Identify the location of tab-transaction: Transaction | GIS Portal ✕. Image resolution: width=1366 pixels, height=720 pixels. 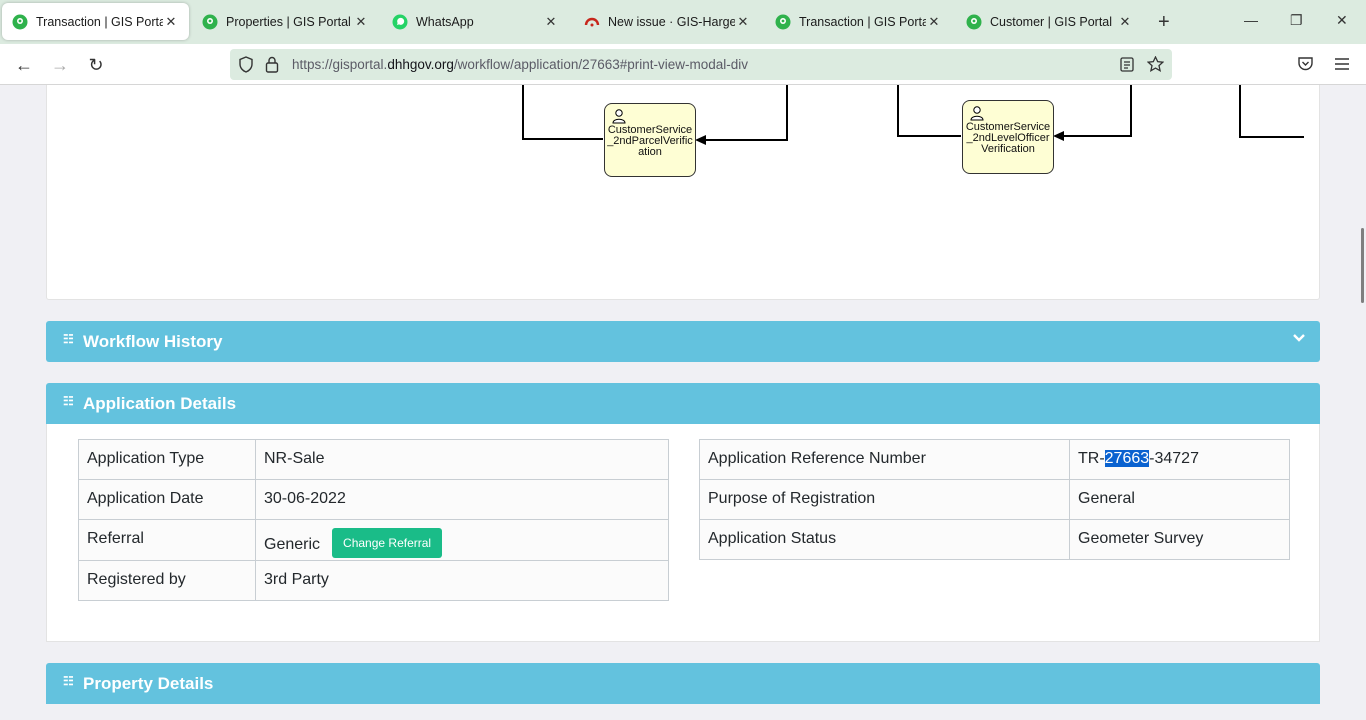
(858, 21).